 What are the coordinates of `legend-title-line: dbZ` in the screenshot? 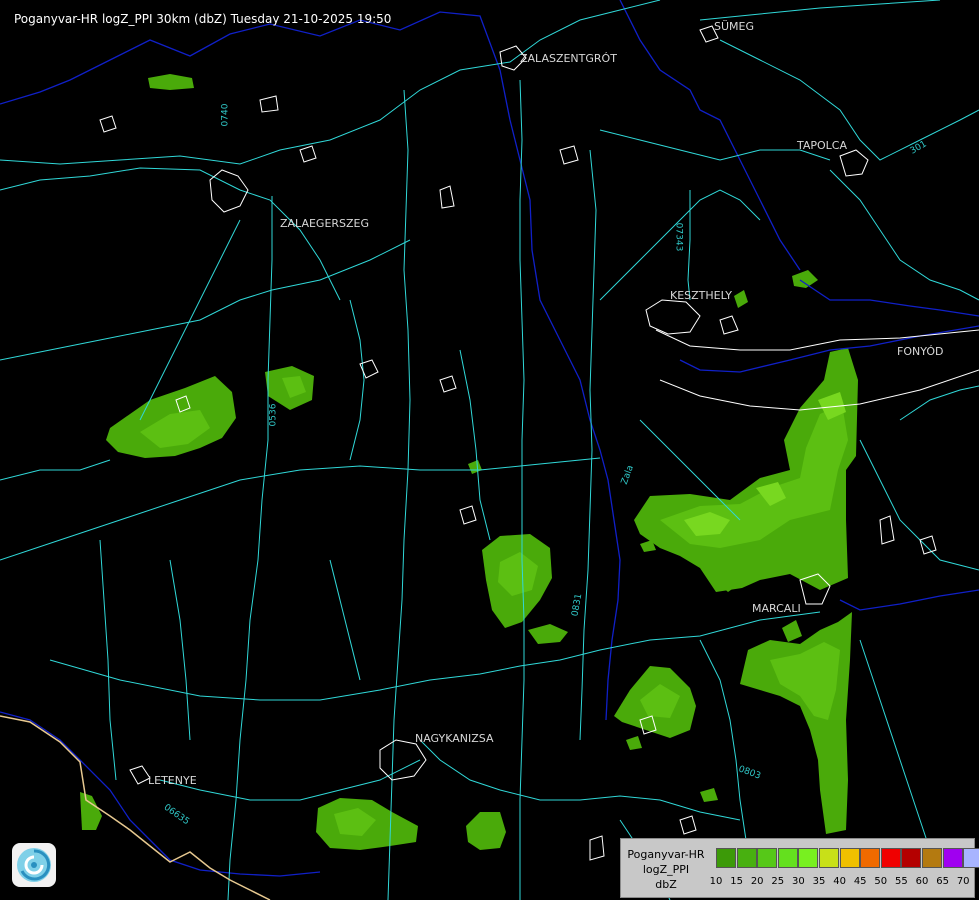 It's located at (666, 884).